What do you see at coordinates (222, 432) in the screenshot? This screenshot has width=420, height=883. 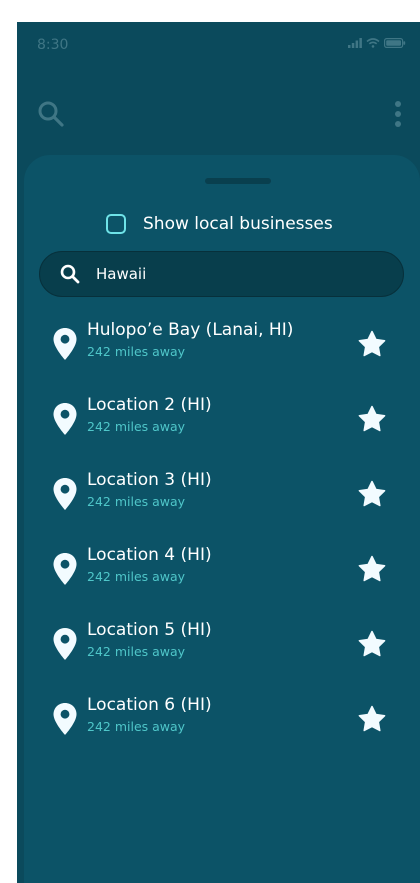 I see `result-item: Location 2 (HI) 242 miles away` at bounding box center [222, 432].